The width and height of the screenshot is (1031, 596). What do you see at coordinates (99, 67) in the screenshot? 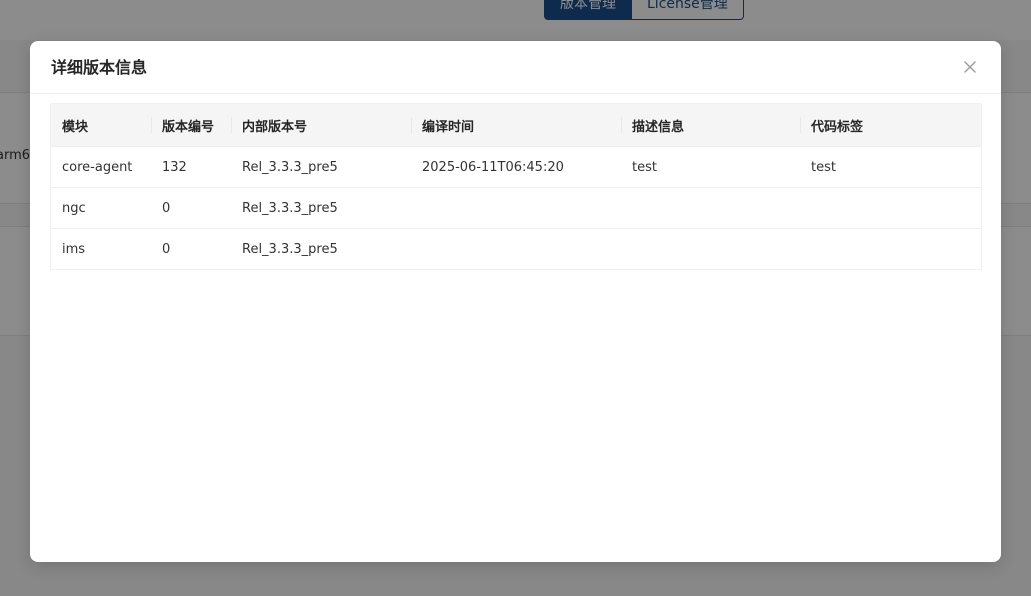
I see `modal-title: 详细版本信息` at bounding box center [99, 67].